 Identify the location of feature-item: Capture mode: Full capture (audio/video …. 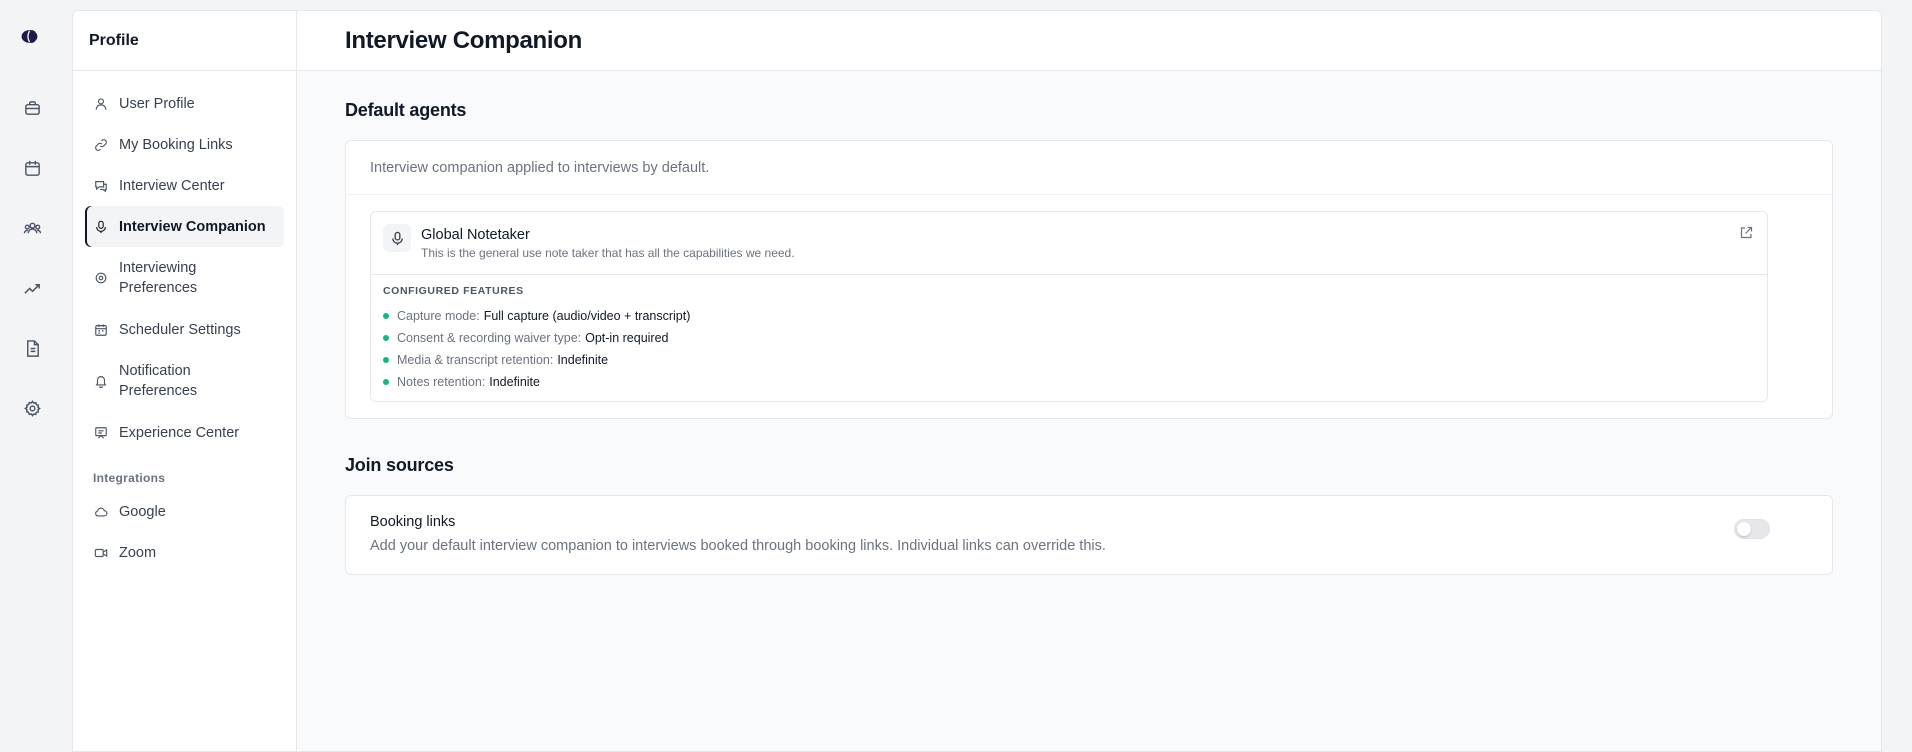
(1069, 316).